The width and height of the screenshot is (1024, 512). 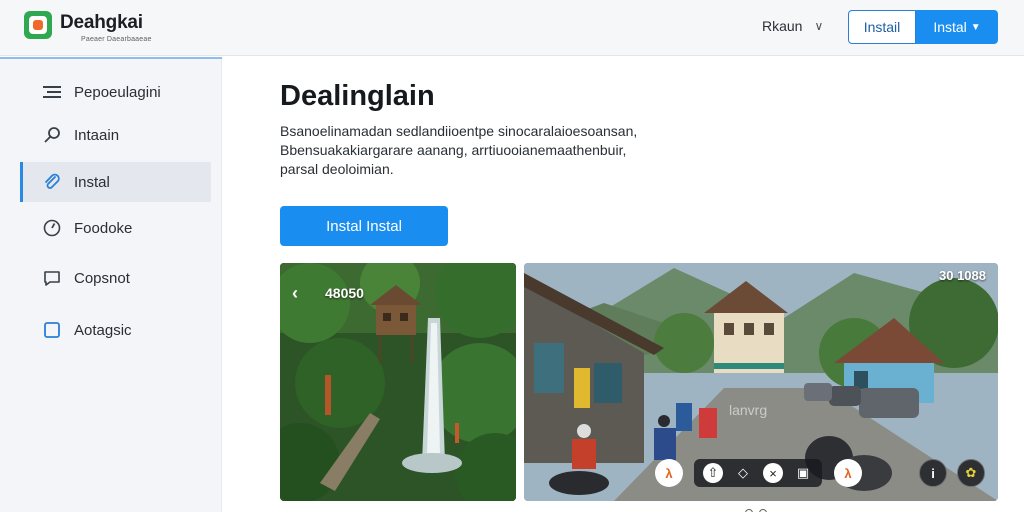 I want to click on sidebar-item-label: Intaain, so click(x=97, y=135).